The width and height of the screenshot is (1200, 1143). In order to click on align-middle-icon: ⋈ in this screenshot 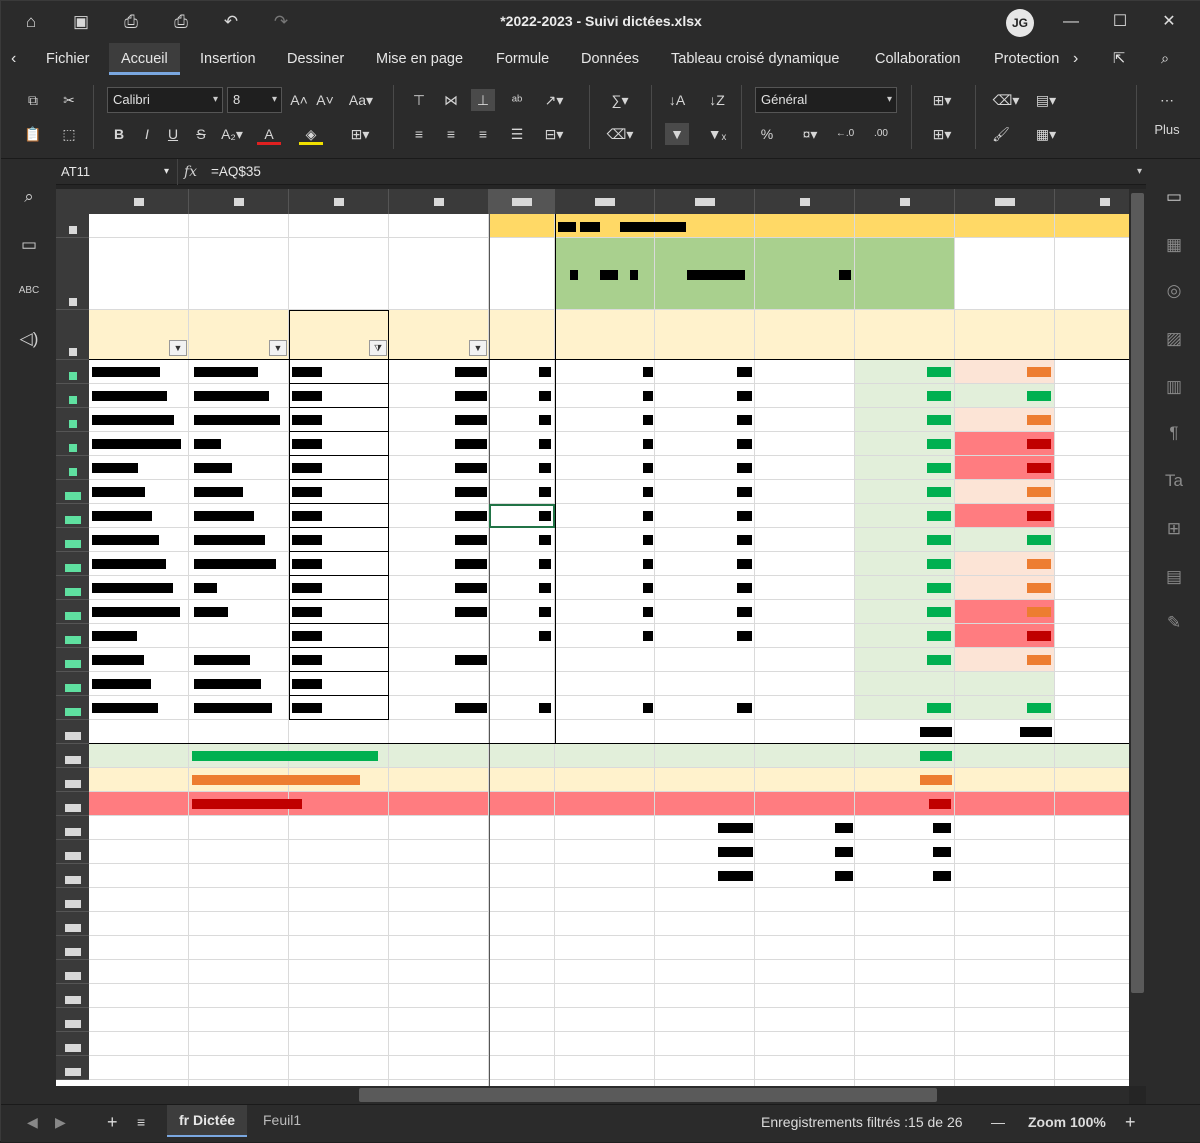, I will do `click(451, 100)`.